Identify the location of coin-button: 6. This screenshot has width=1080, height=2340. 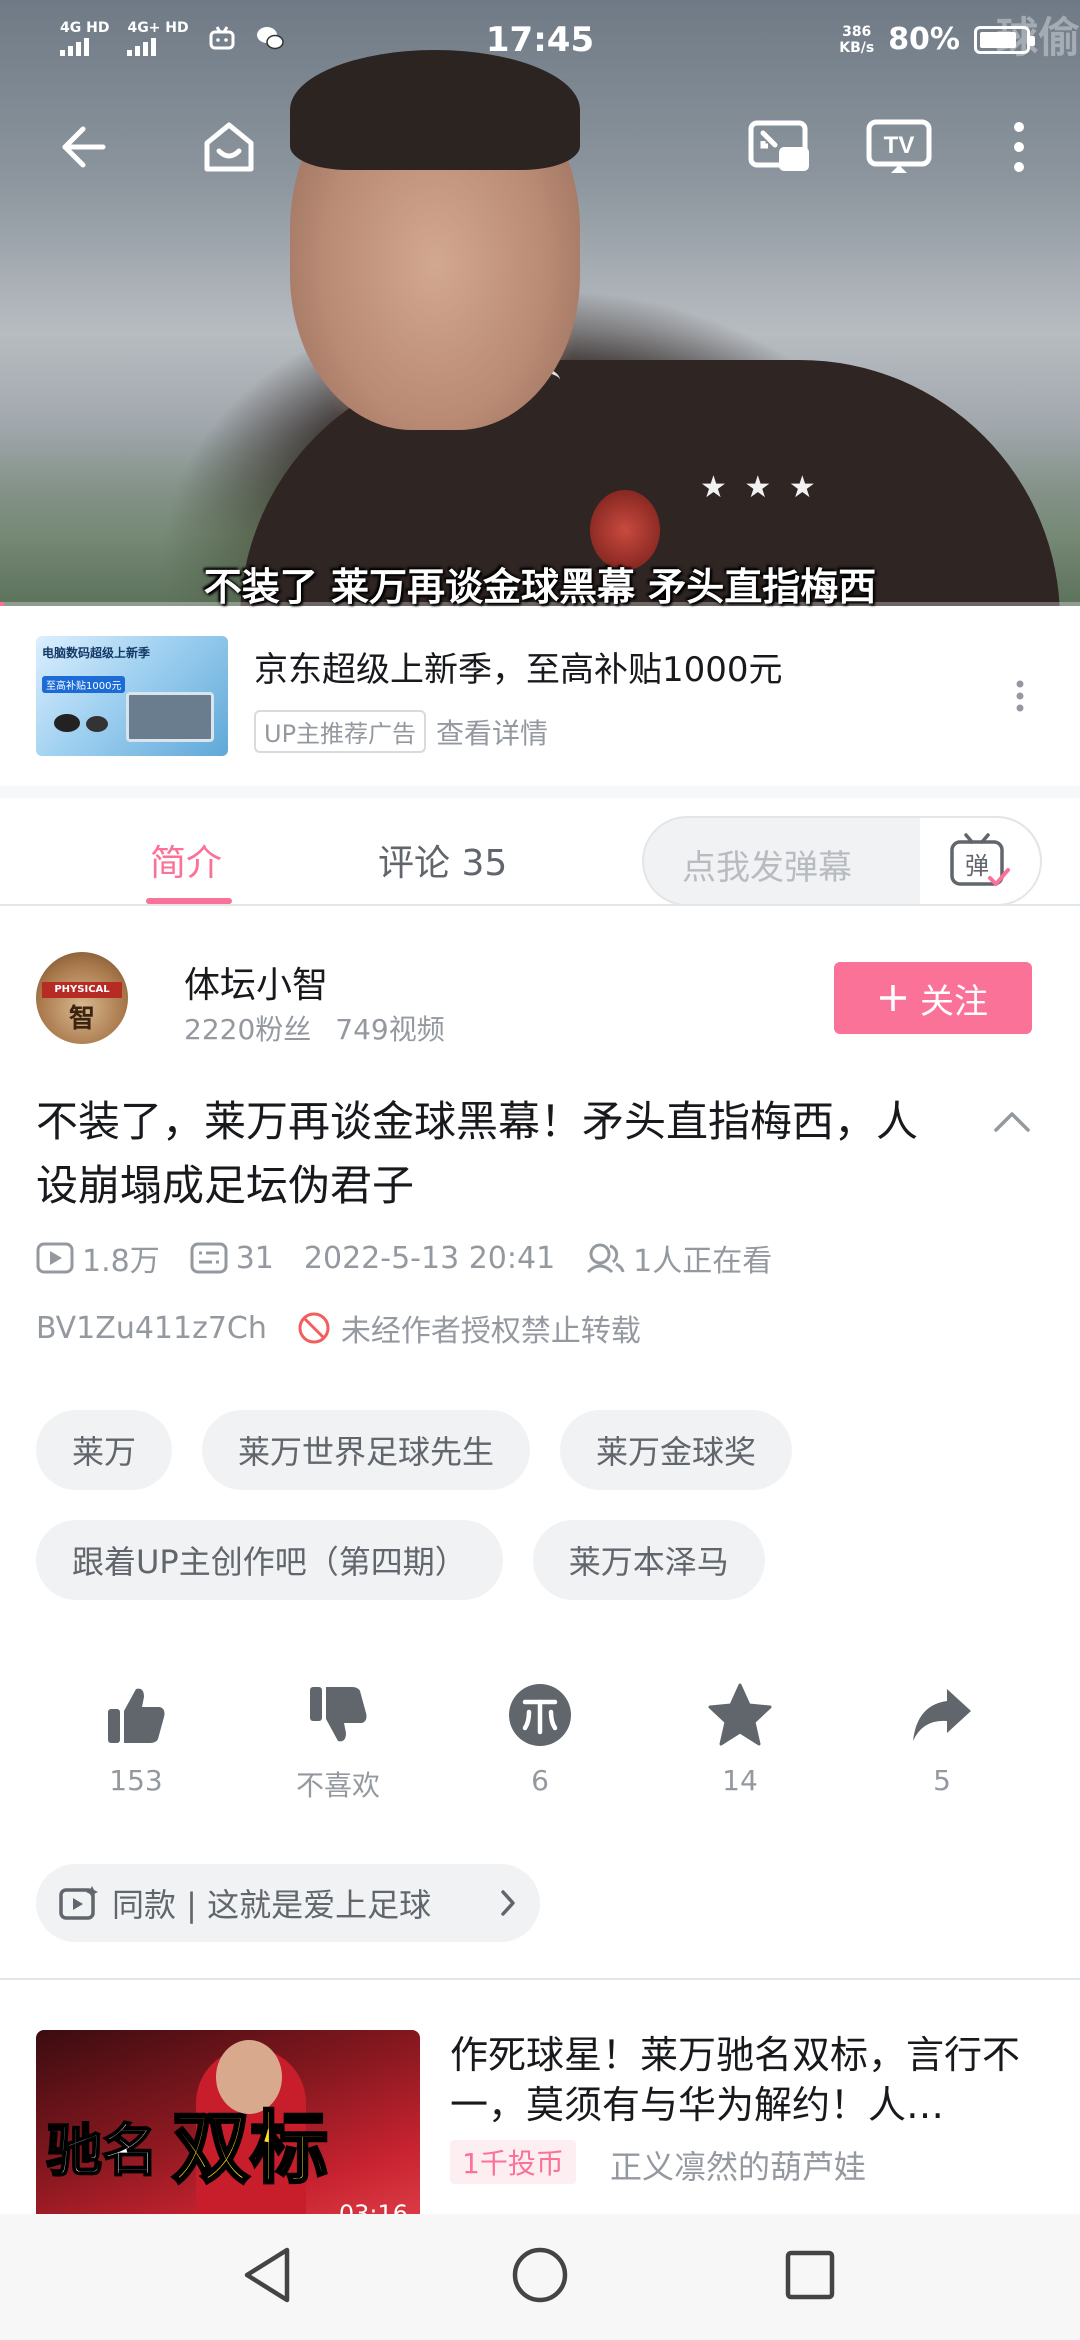
(540, 1738).